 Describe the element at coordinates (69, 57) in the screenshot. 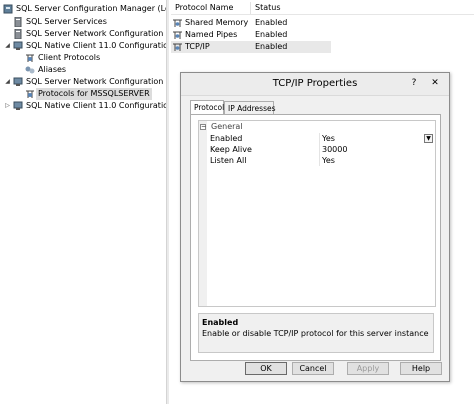

I see `tree-item-label: Client Protocols` at that location.